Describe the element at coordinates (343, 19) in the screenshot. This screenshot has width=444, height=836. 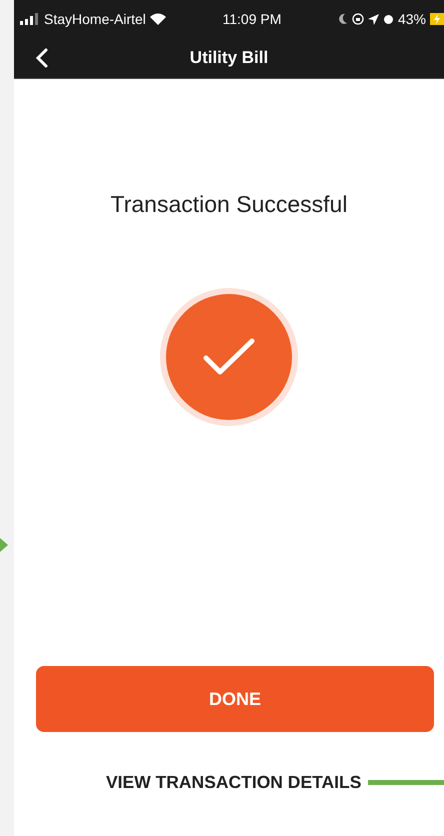
I see `moon-icon` at that location.